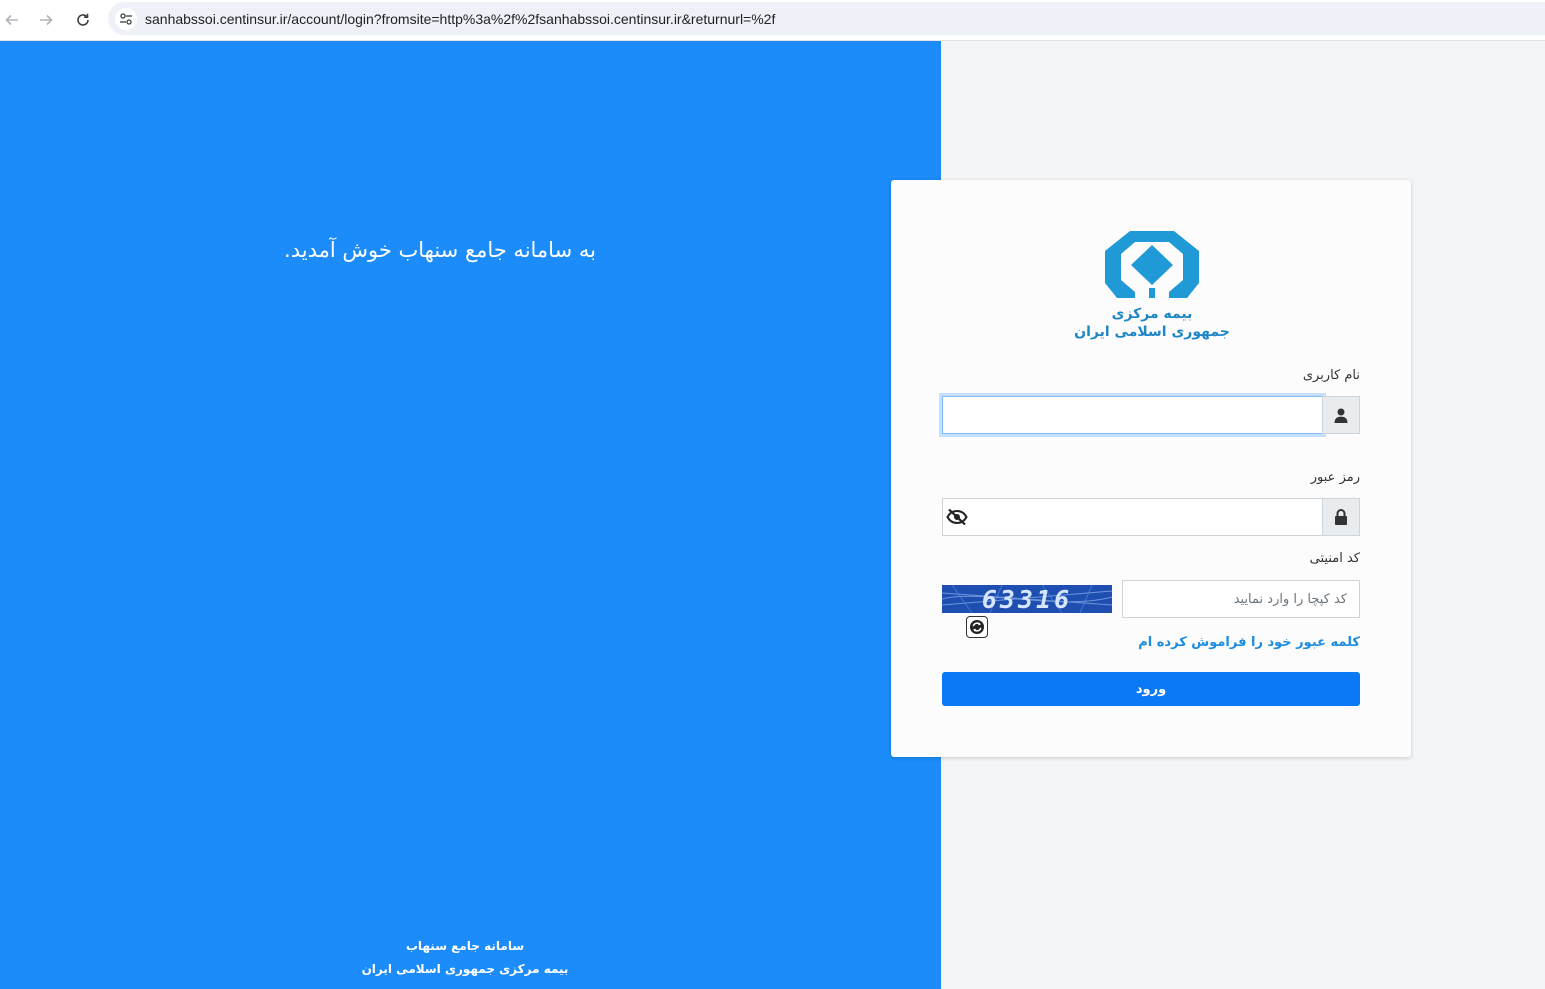 Image resolution: width=1545 pixels, height=989 pixels. I want to click on captcha-refresh-button, so click(977, 627).